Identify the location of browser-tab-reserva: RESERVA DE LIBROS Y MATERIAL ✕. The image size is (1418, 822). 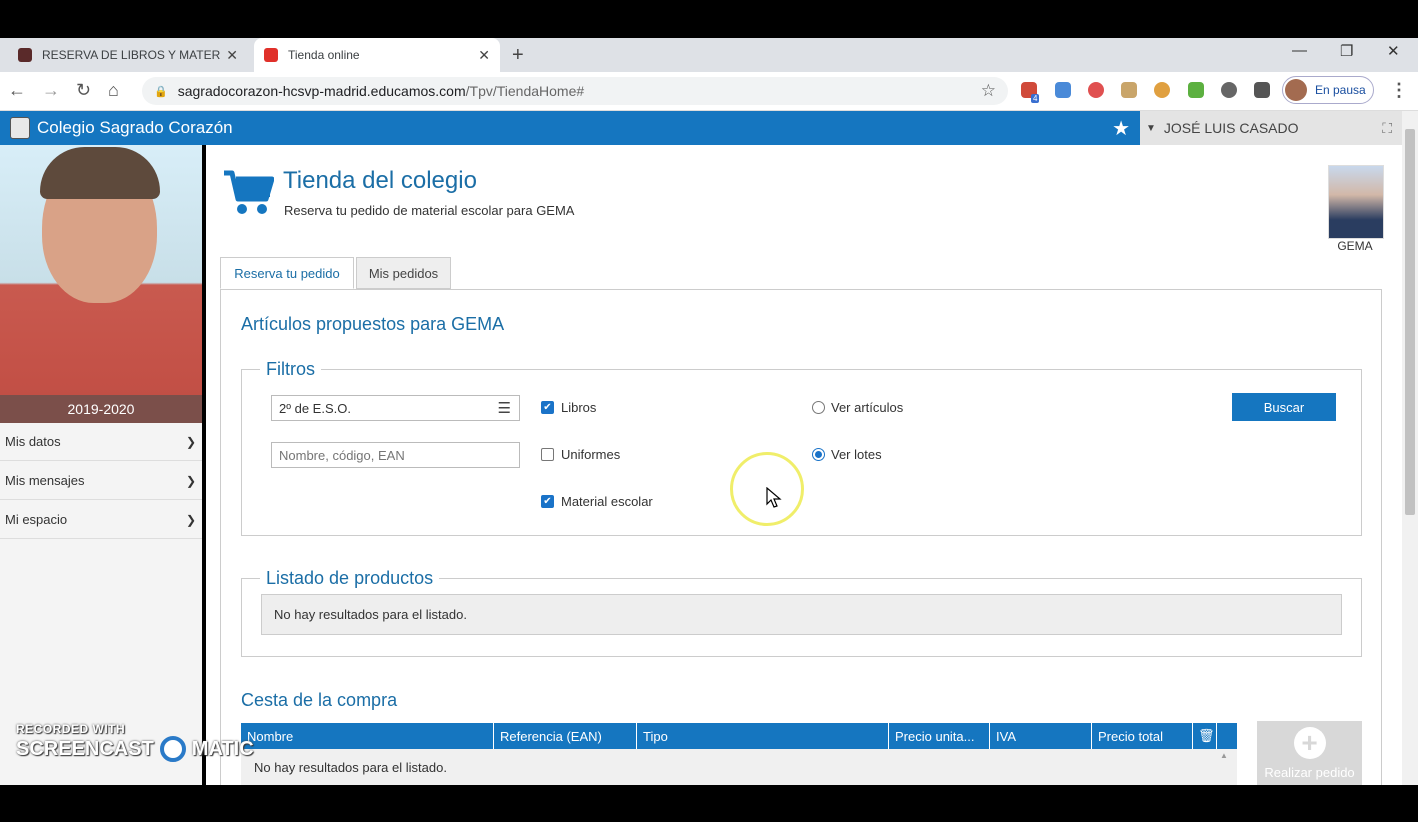
(128, 55).